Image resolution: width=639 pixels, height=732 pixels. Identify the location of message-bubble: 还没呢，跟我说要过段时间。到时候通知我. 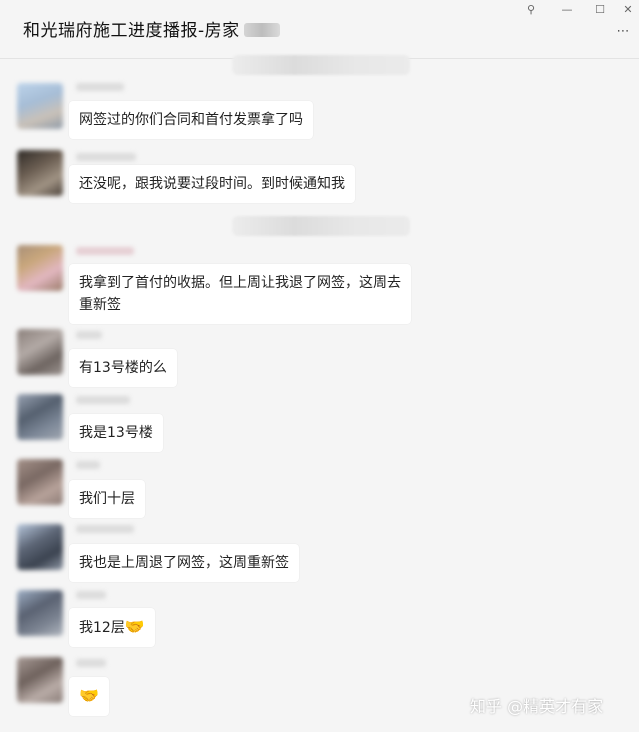
(212, 184).